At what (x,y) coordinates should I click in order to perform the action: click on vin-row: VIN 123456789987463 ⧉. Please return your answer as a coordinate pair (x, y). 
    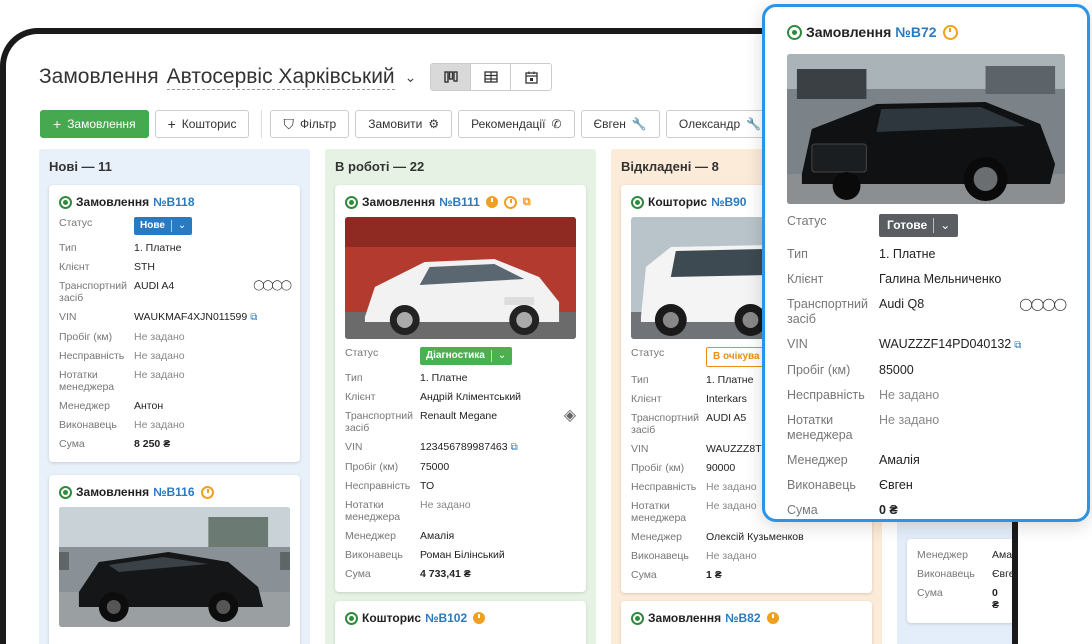
    Looking at the image, I should click on (460, 447).